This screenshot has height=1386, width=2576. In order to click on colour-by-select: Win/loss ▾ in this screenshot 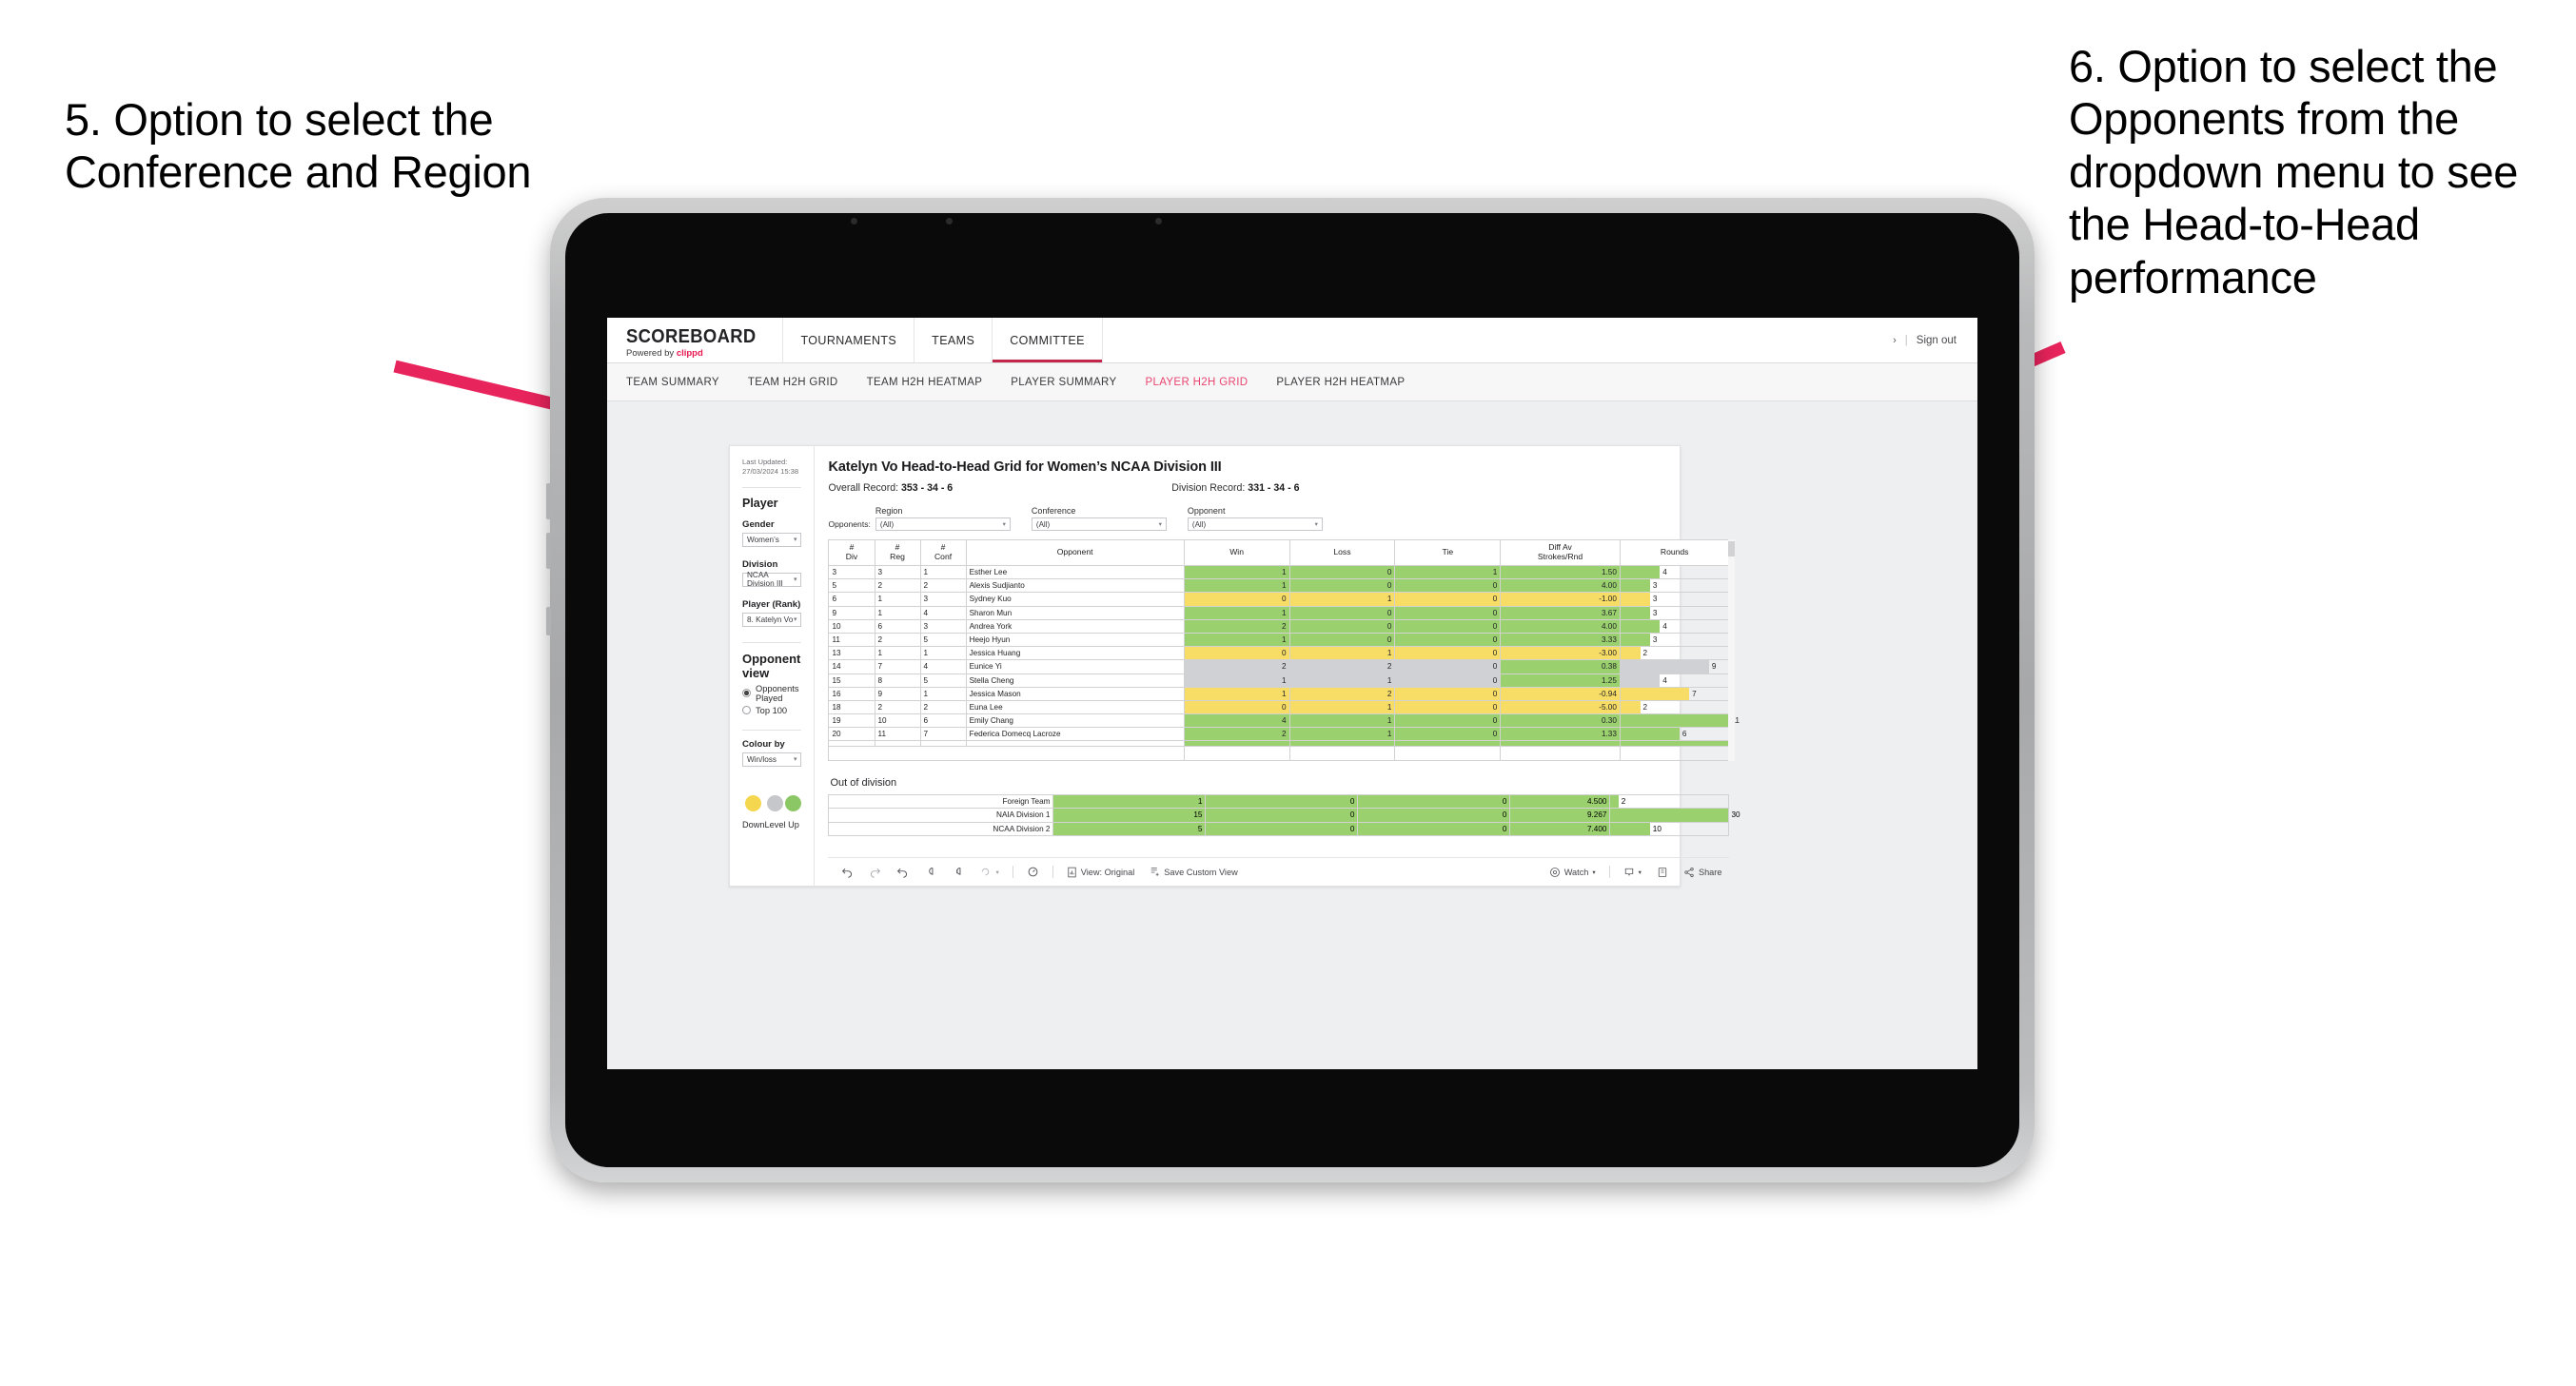, I will do `click(772, 759)`.